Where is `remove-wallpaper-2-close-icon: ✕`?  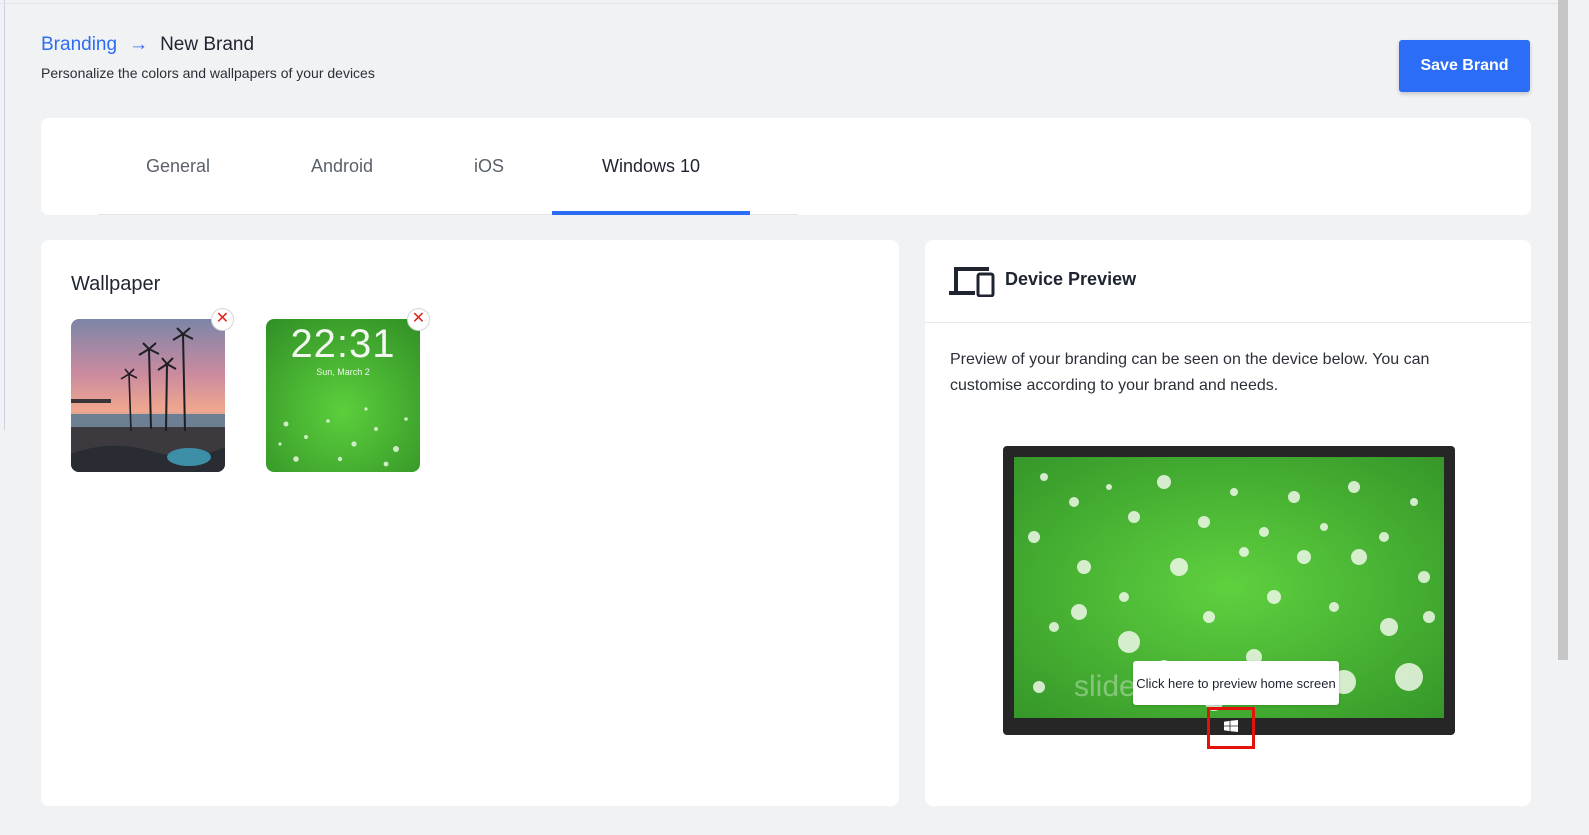 remove-wallpaper-2-close-icon: ✕ is located at coordinates (418, 319).